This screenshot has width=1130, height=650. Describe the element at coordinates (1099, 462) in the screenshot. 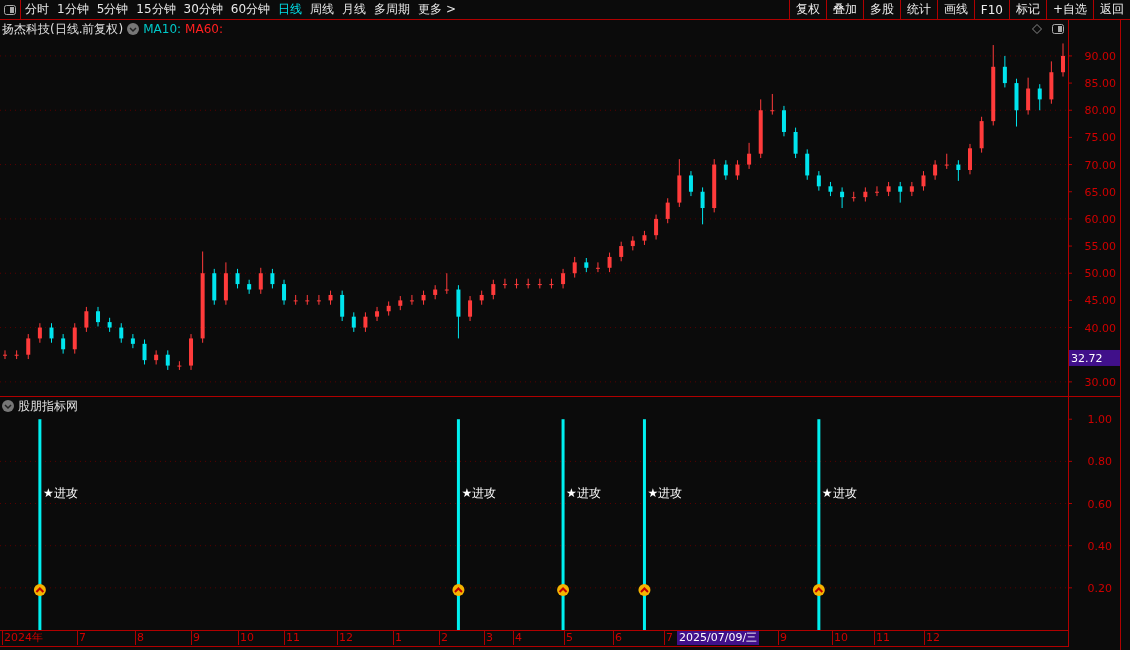

I see `indicator-tick: 0.80` at that location.